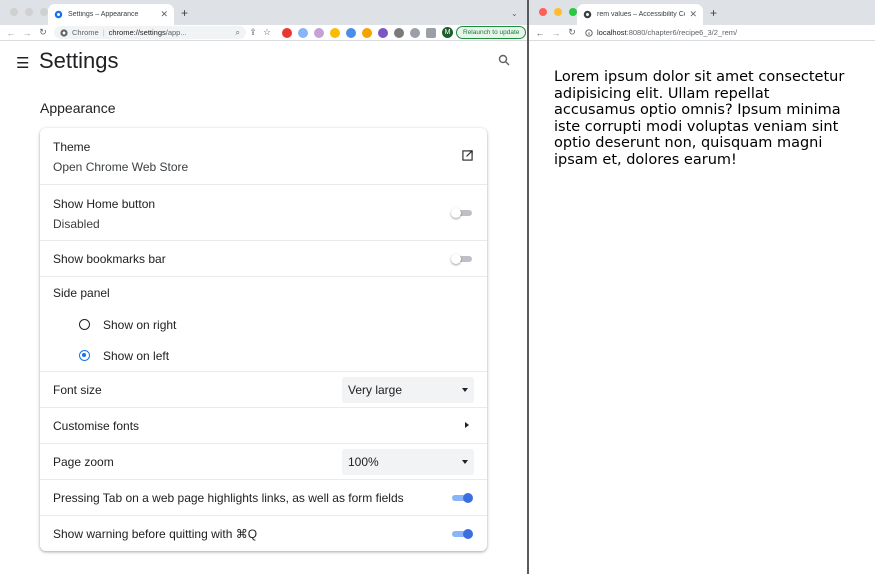  I want to click on tab-strip: Settings – Appearance ✕ + ⌄, so click(263, 12).